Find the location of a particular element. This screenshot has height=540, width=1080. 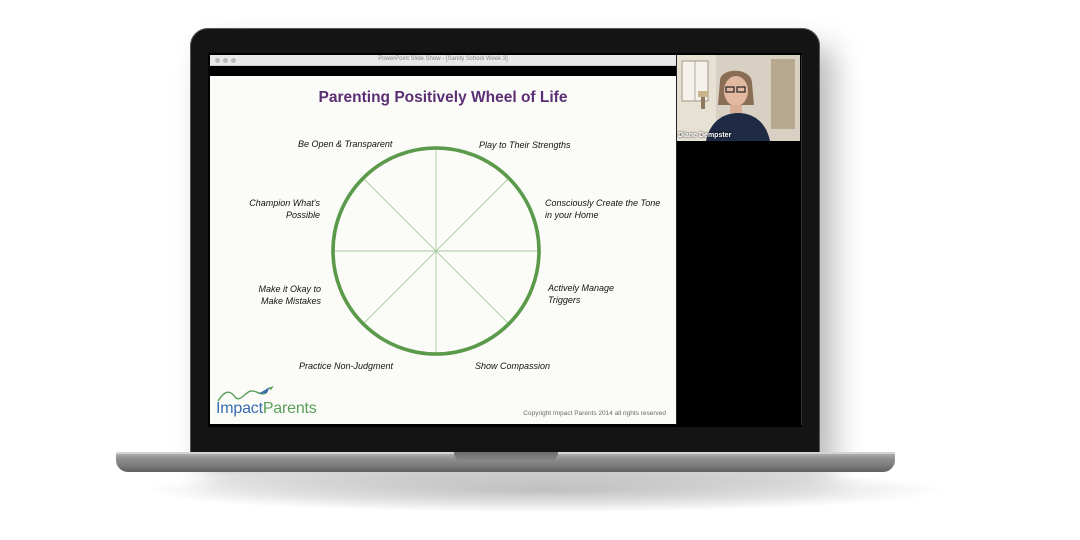

slide-title: Parenting Positively Wheel of Life is located at coordinates (443, 97).